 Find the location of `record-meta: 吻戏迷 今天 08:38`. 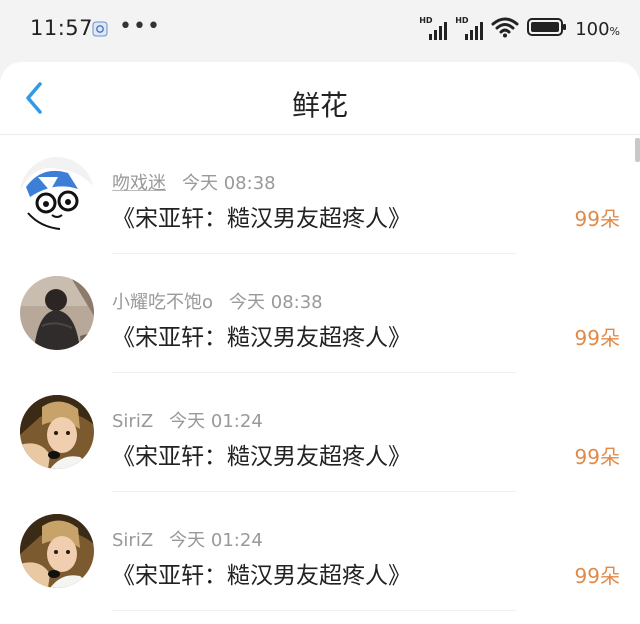

record-meta: 吻戏迷 今天 08:38 is located at coordinates (194, 182).